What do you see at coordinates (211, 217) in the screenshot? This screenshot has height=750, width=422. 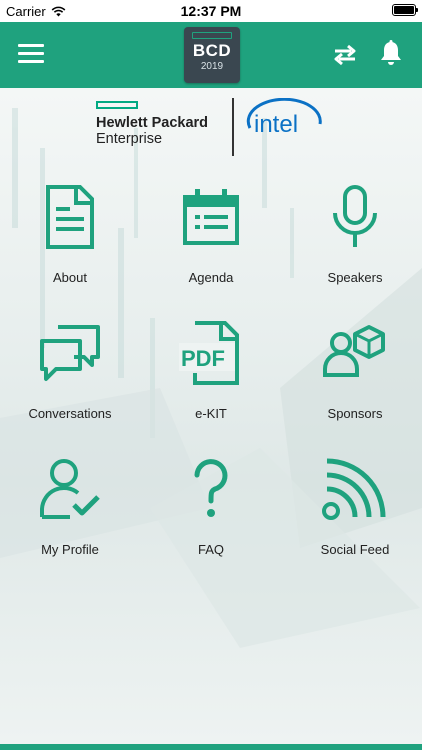 I see `calendar-icon` at bounding box center [211, 217].